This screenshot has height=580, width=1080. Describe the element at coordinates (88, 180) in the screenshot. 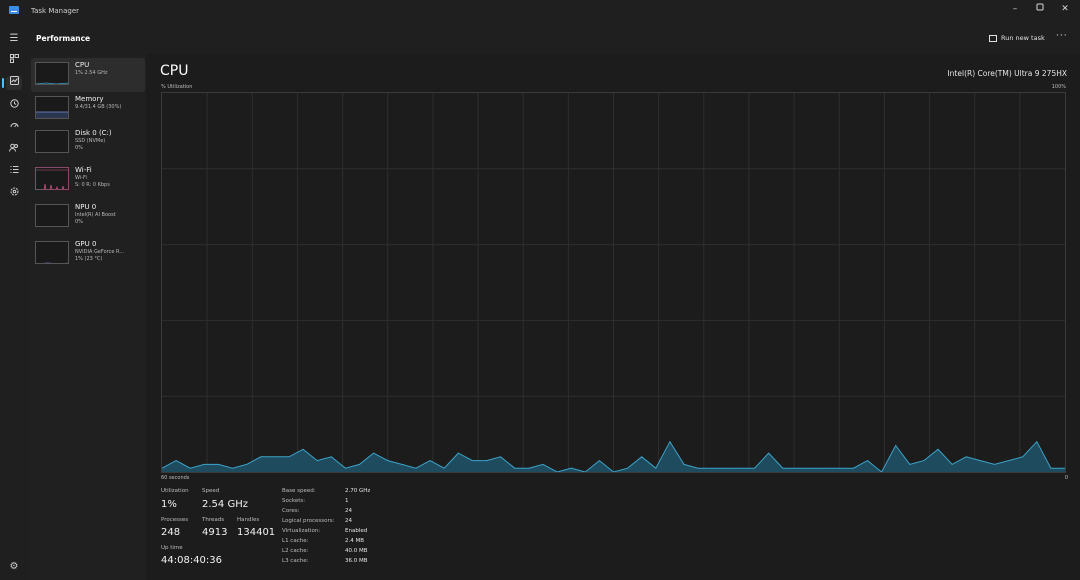

I see `device-item-wifi: Wi-Fi Wi-Fi S: 0 R: 0 Kbps` at that location.